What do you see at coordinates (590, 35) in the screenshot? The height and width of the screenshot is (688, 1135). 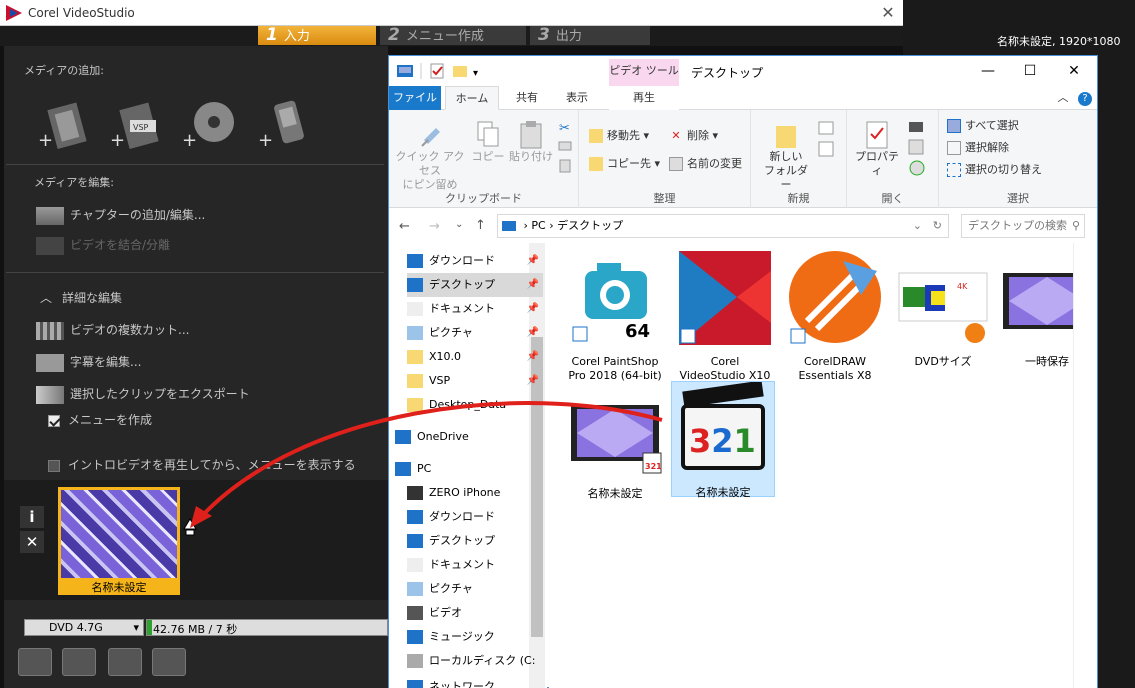 I see `step-output-tab: 3 出力` at bounding box center [590, 35].